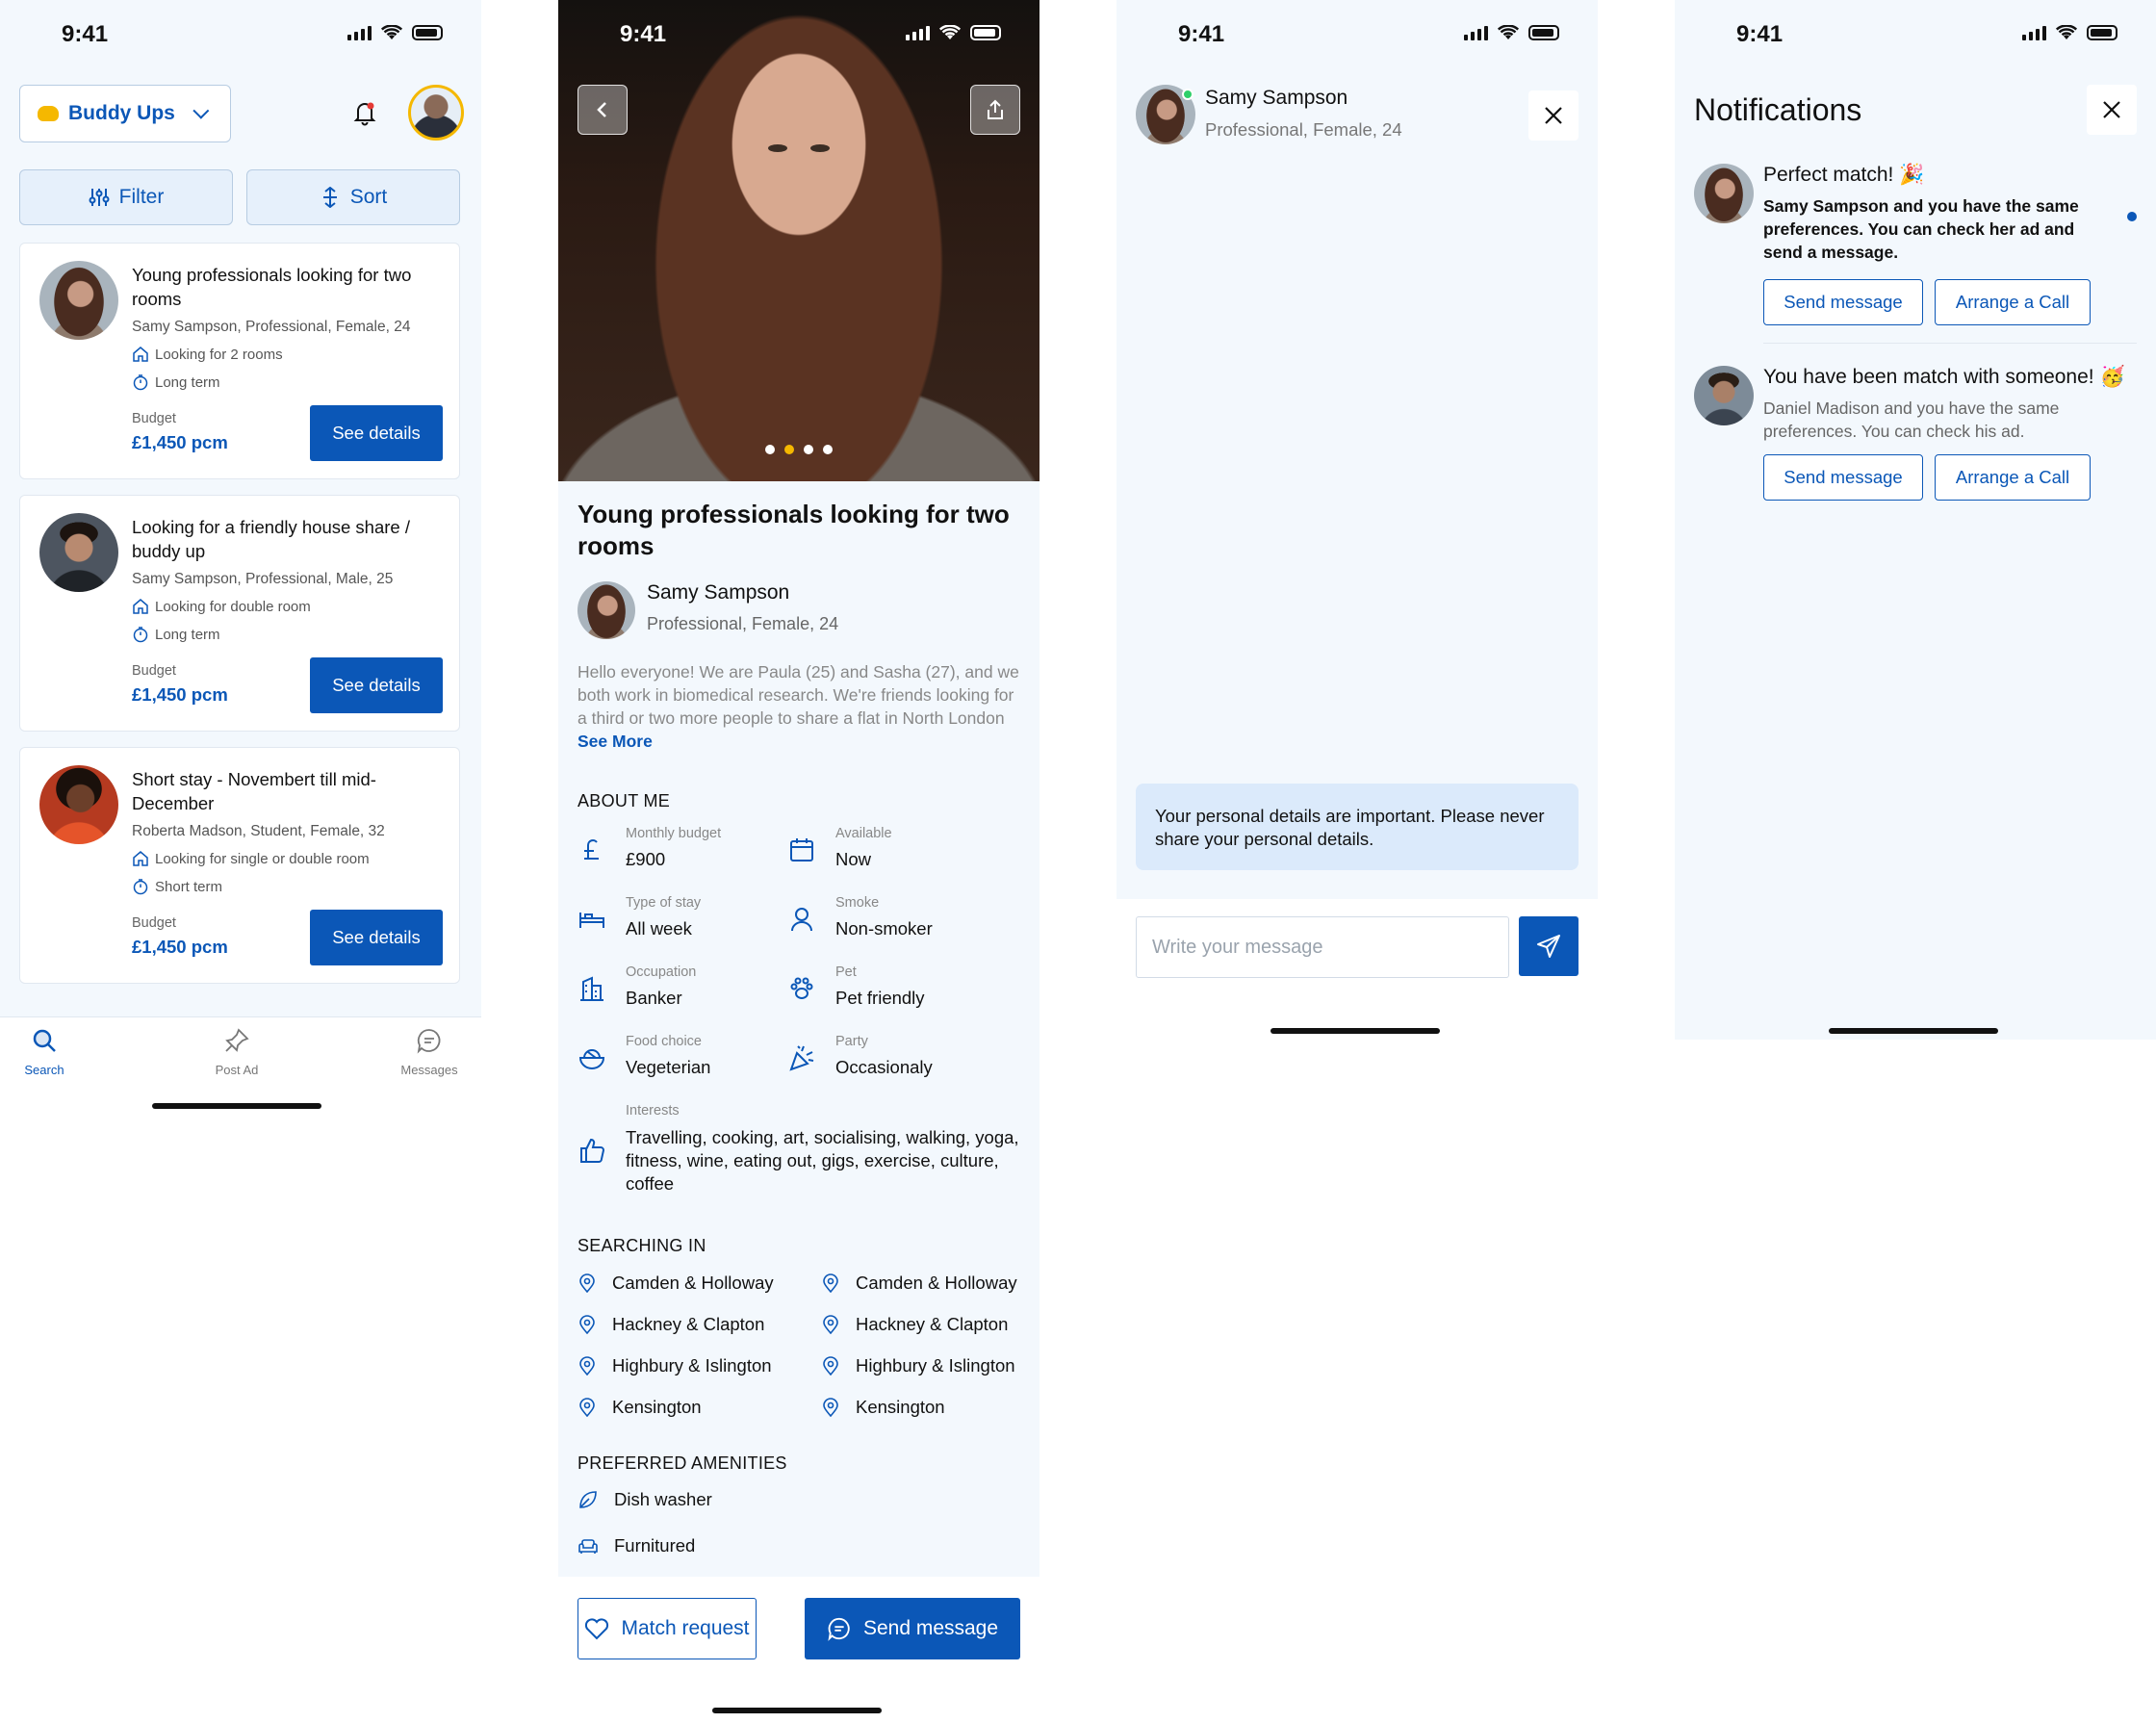 The width and height of the screenshot is (2156, 1723). What do you see at coordinates (597, 1629) in the screenshot?
I see `heart-icon` at bounding box center [597, 1629].